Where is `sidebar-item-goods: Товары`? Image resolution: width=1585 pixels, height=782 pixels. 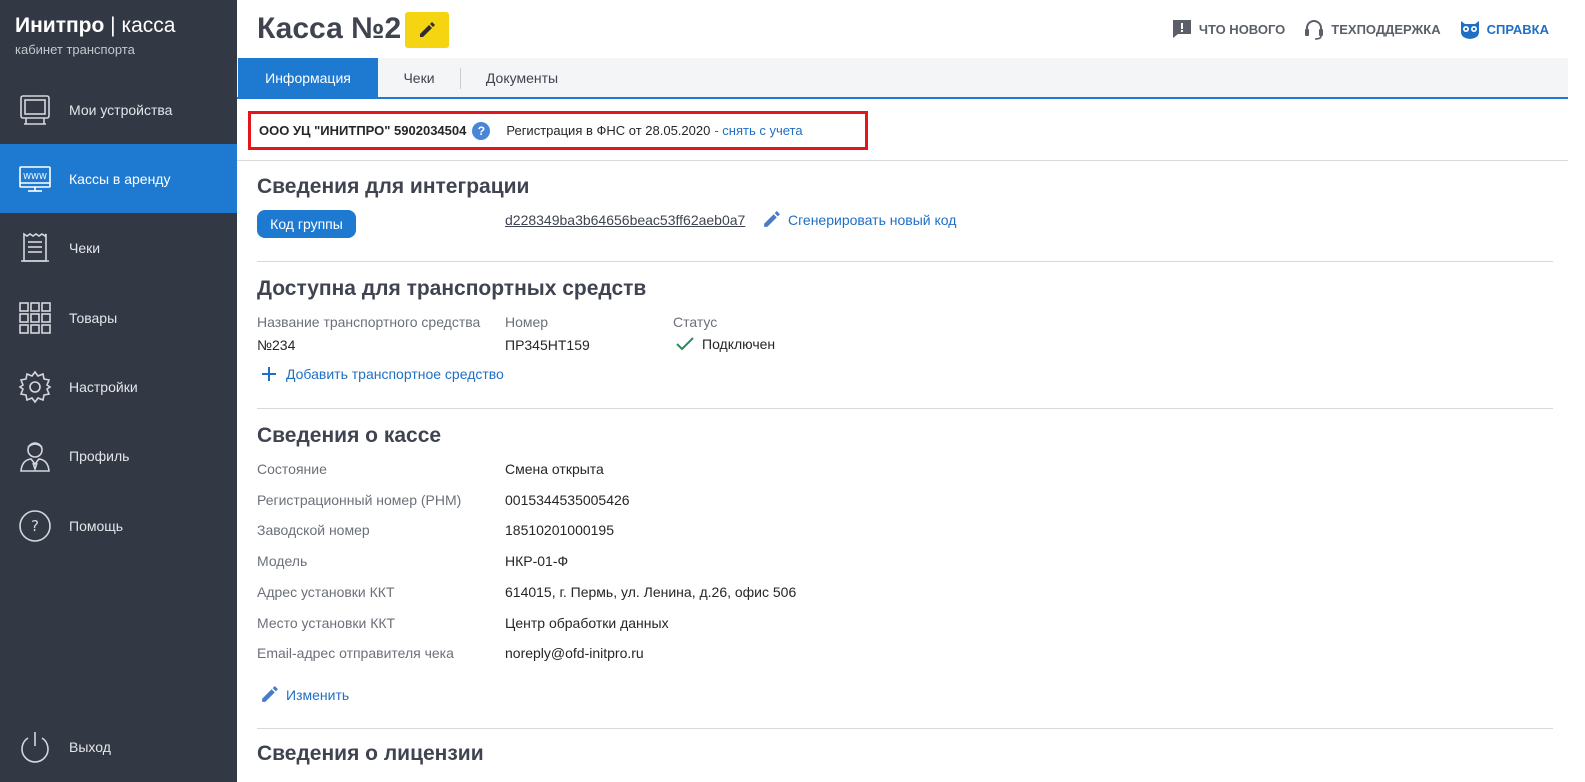
sidebar-item-goods: Товары is located at coordinates (118, 317).